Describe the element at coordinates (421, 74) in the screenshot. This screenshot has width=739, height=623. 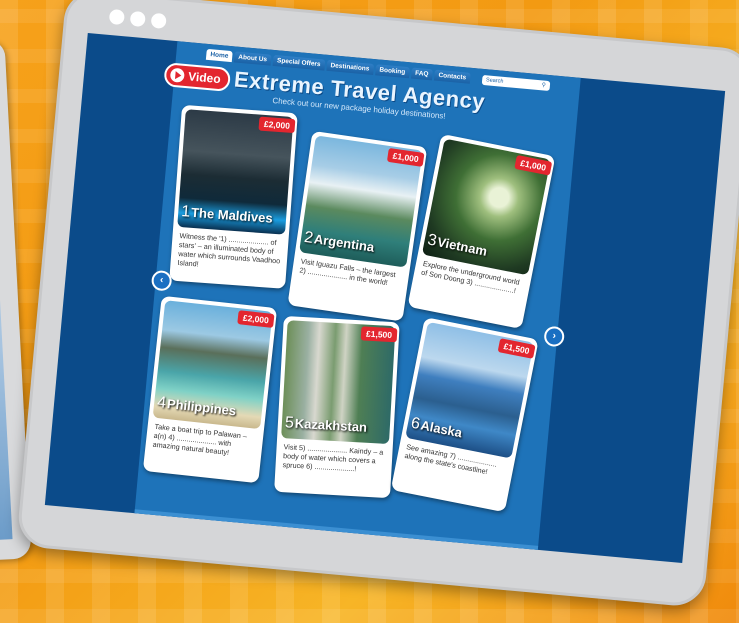
I see `nav-faq: FAQ` at that location.